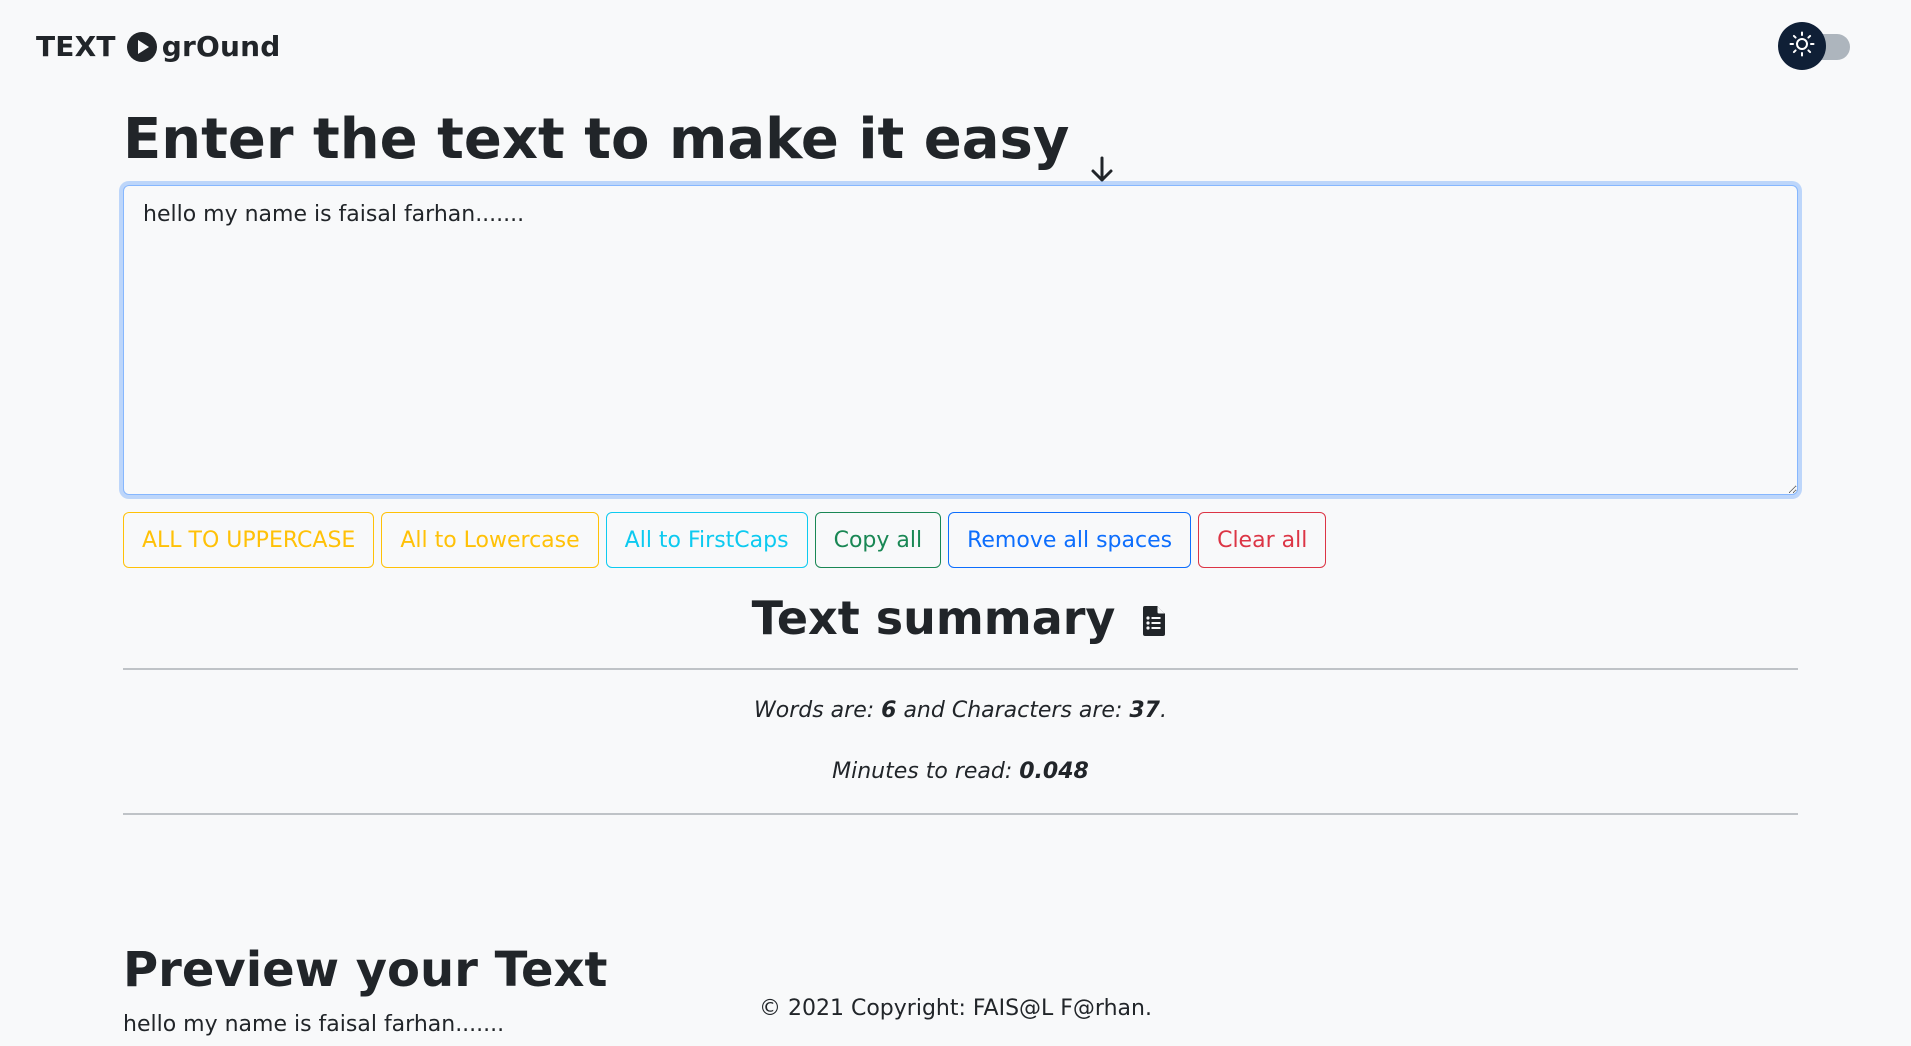  Describe the element at coordinates (817, 710) in the screenshot. I see `words-label: Words are:` at that location.